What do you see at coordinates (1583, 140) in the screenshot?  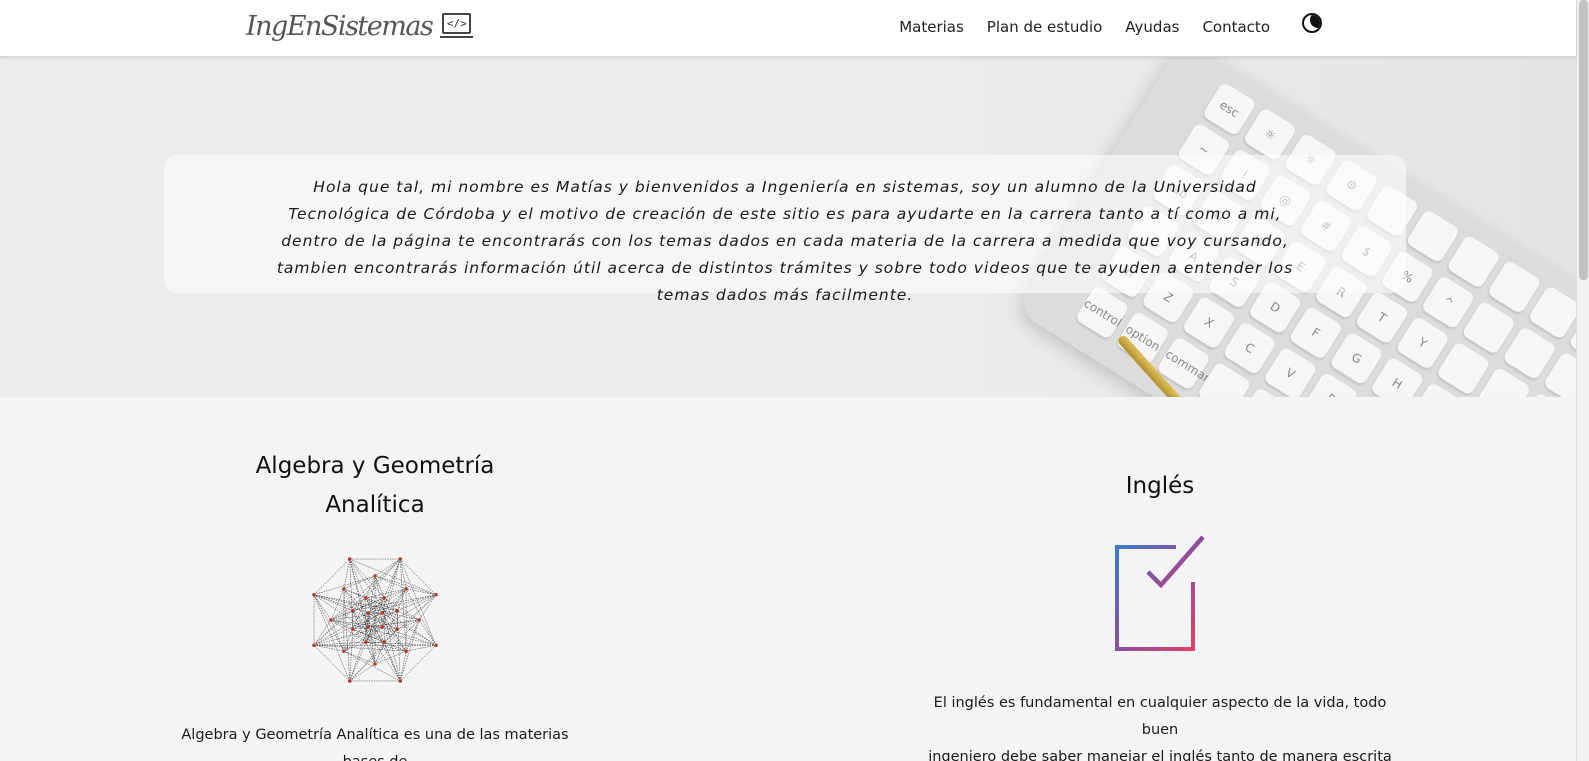 I see `scrollbar-thumb` at bounding box center [1583, 140].